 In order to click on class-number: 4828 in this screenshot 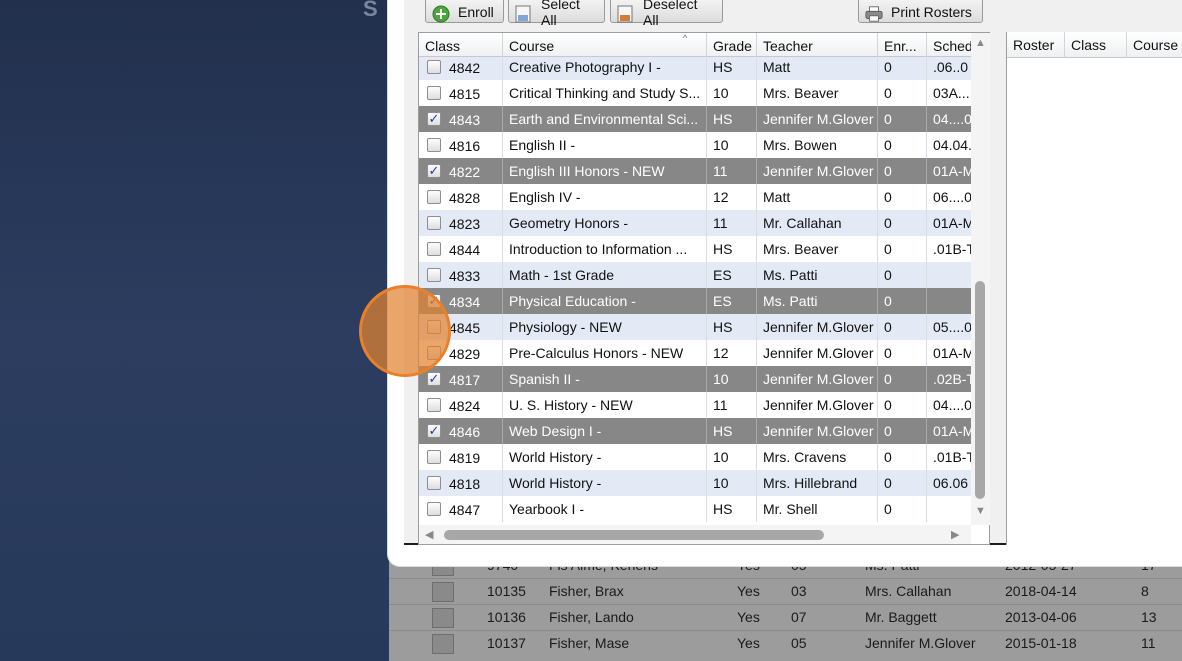, I will do `click(465, 198)`.